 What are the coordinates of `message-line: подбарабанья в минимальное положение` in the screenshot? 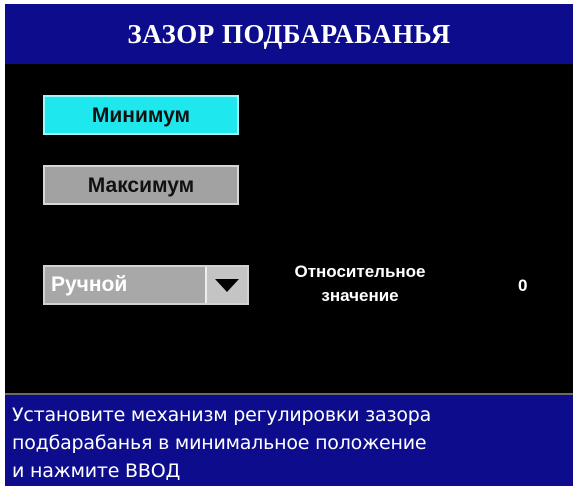 It's located at (219, 443).